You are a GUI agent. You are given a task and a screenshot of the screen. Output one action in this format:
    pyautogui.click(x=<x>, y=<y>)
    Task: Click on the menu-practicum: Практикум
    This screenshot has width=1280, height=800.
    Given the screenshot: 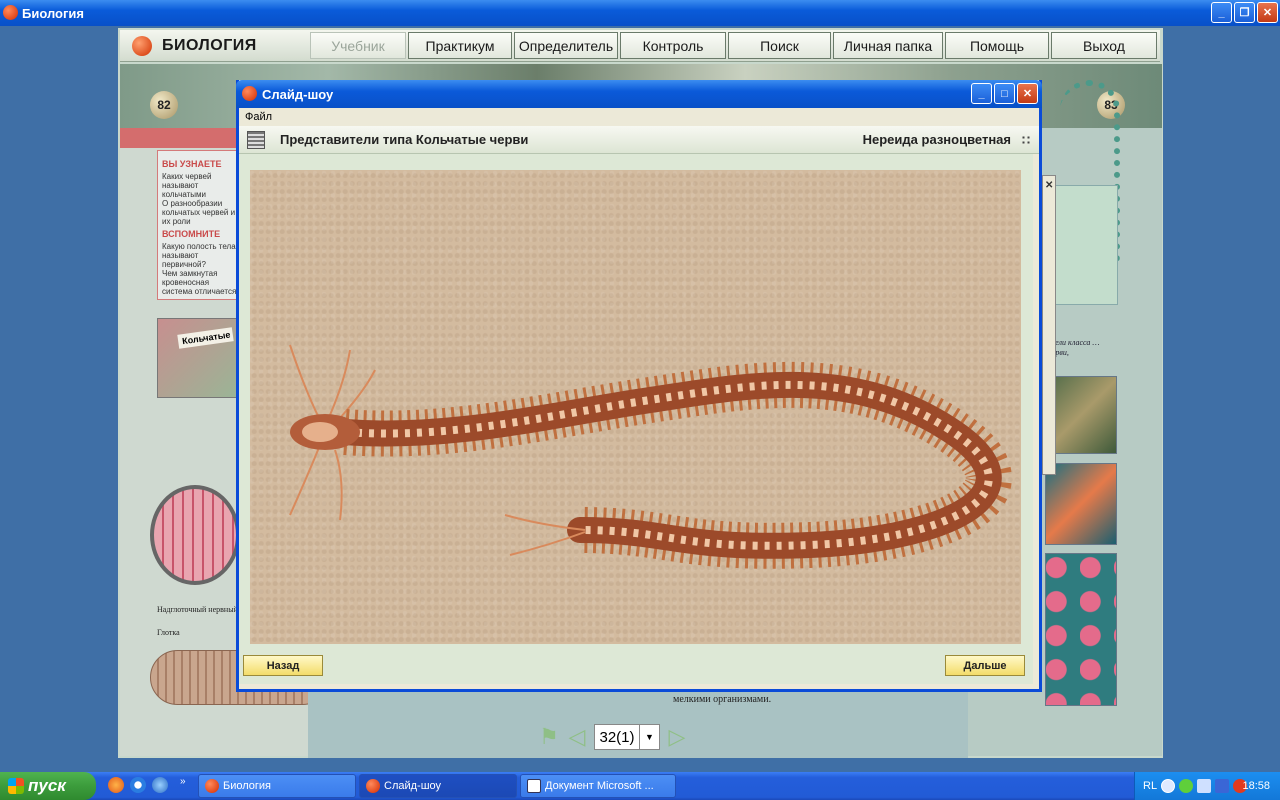 What is the action you would take?
    pyautogui.click(x=460, y=45)
    